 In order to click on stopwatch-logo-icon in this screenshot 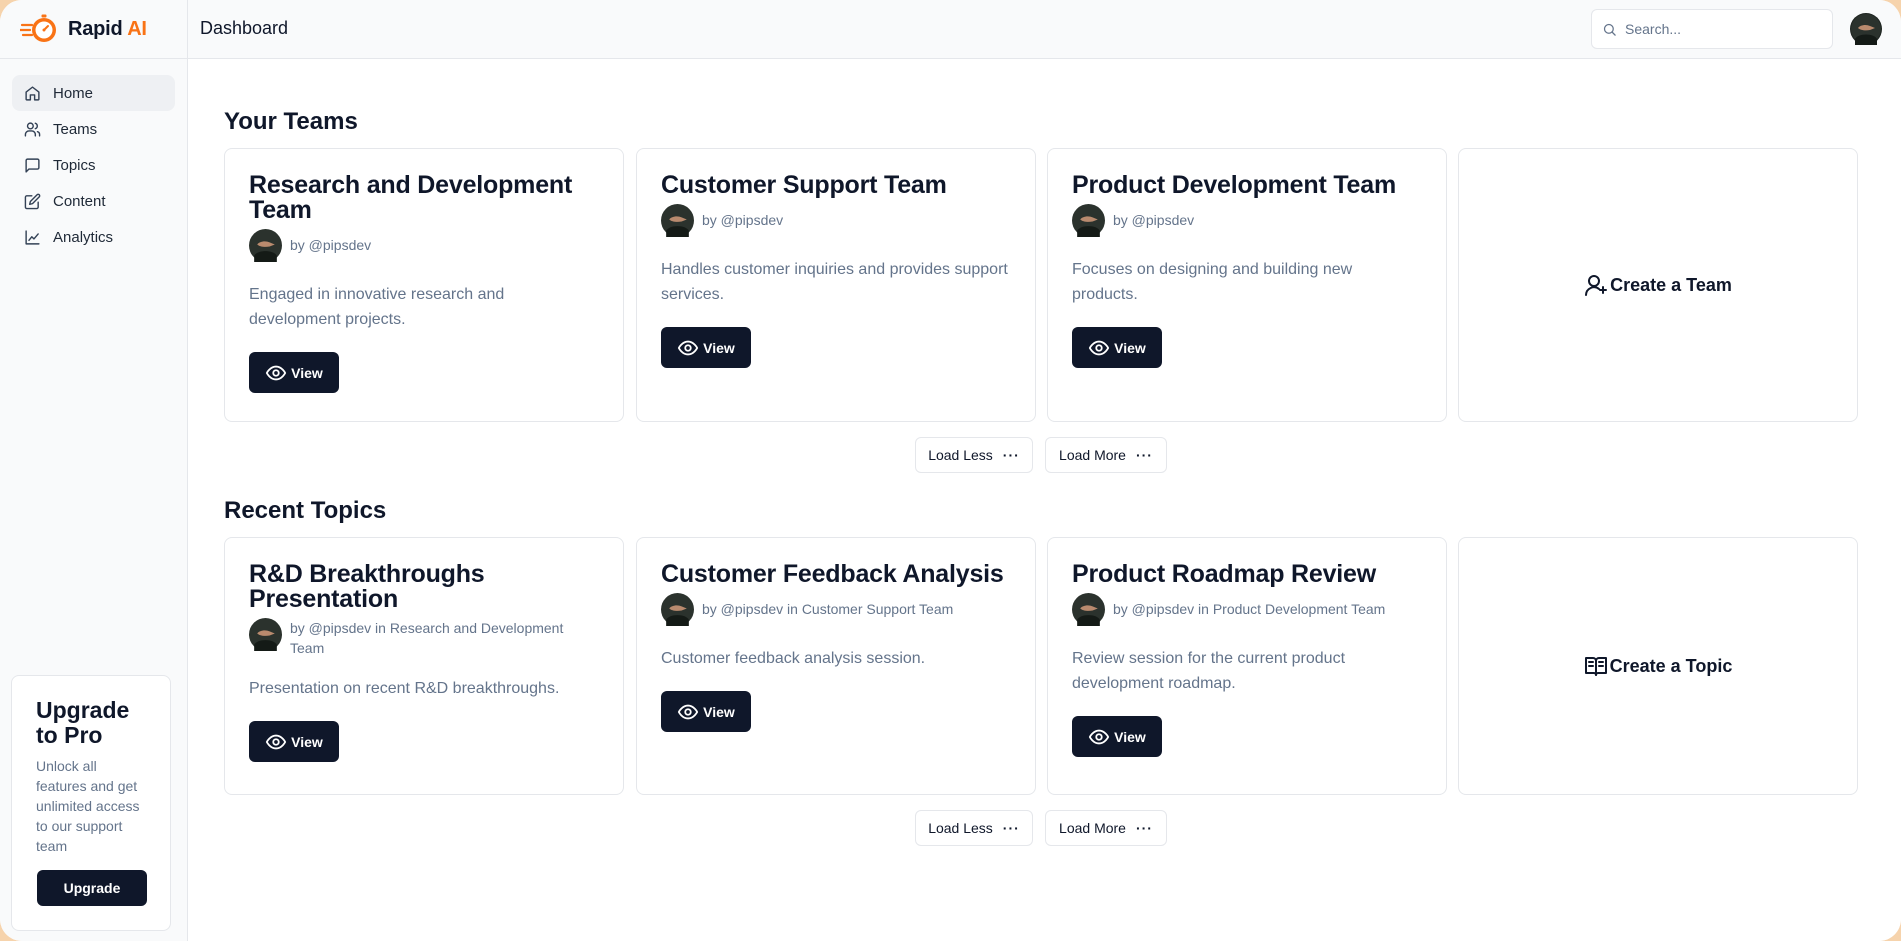, I will do `click(38, 28)`.